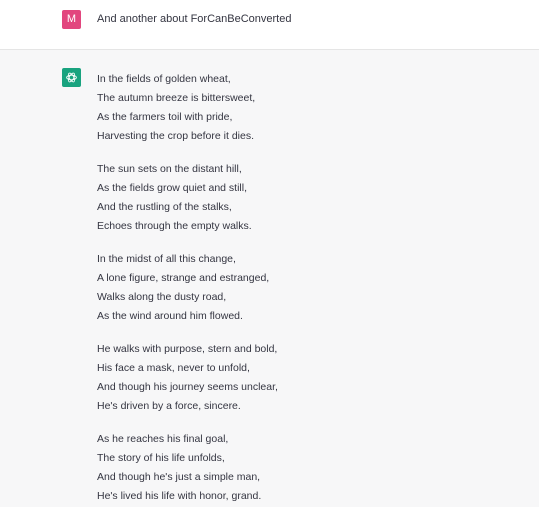 The image size is (539, 520). What do you see at coordinates (164, 79) in the screenshot?
I see `poem-line: In the fields of golden wheat,` at bounding box center [164, 79].